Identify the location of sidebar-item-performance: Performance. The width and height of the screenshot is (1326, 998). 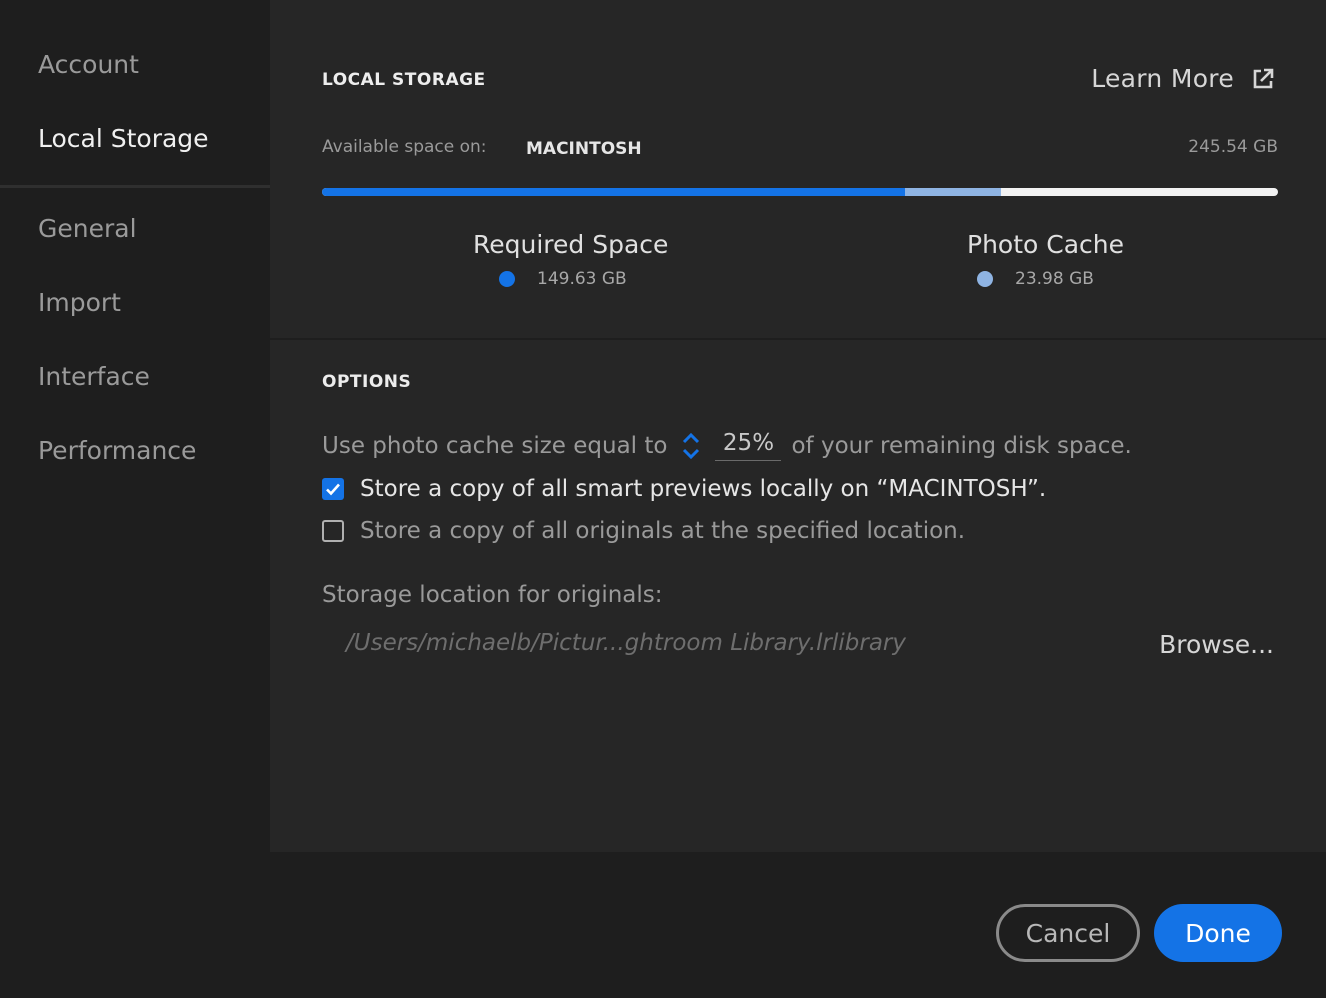
(117, 450).